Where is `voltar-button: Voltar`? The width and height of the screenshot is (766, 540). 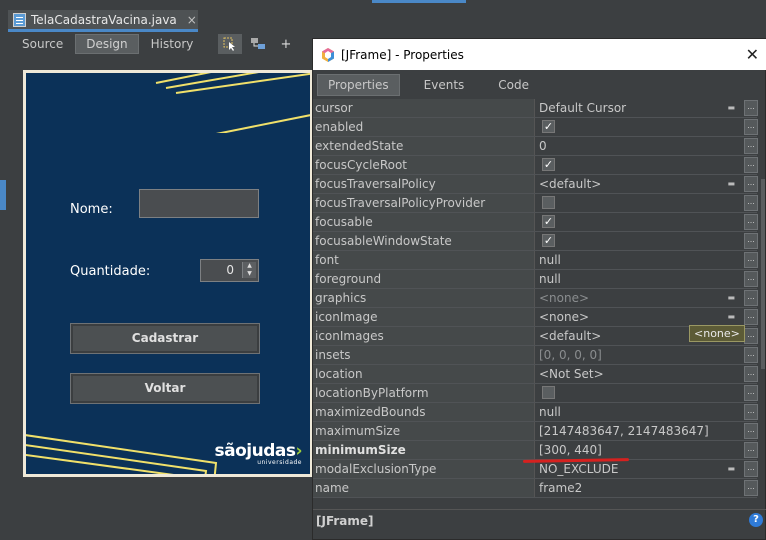
voltar-button: Voltar is located at coordinates (165, 388).